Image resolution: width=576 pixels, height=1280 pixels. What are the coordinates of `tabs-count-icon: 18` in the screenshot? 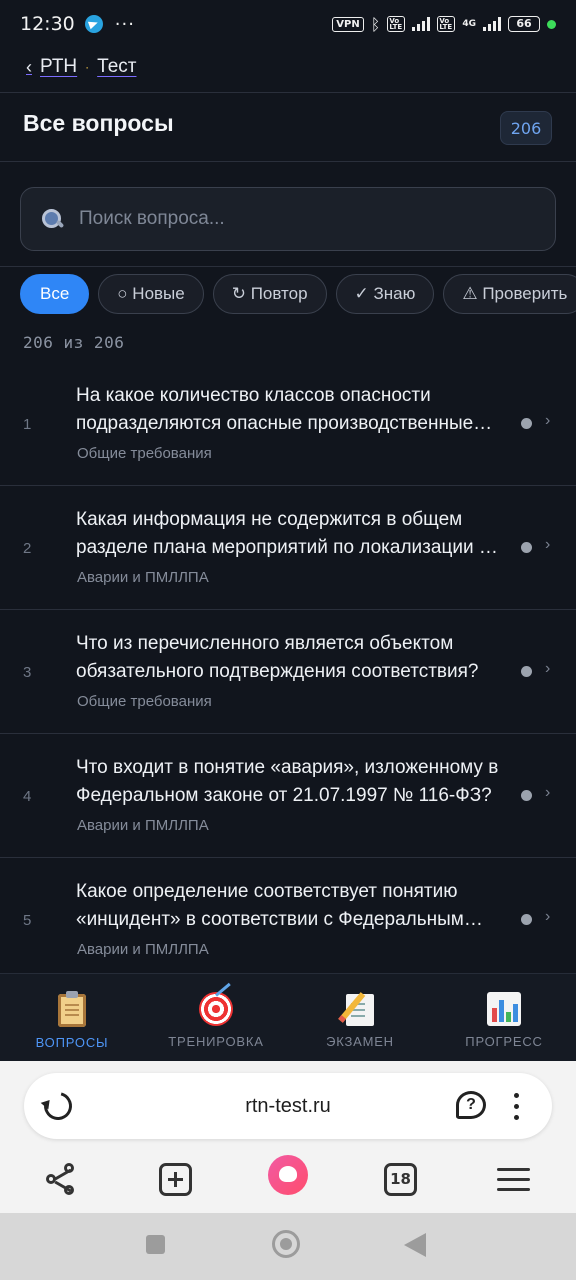 It's located at (400, 1179).